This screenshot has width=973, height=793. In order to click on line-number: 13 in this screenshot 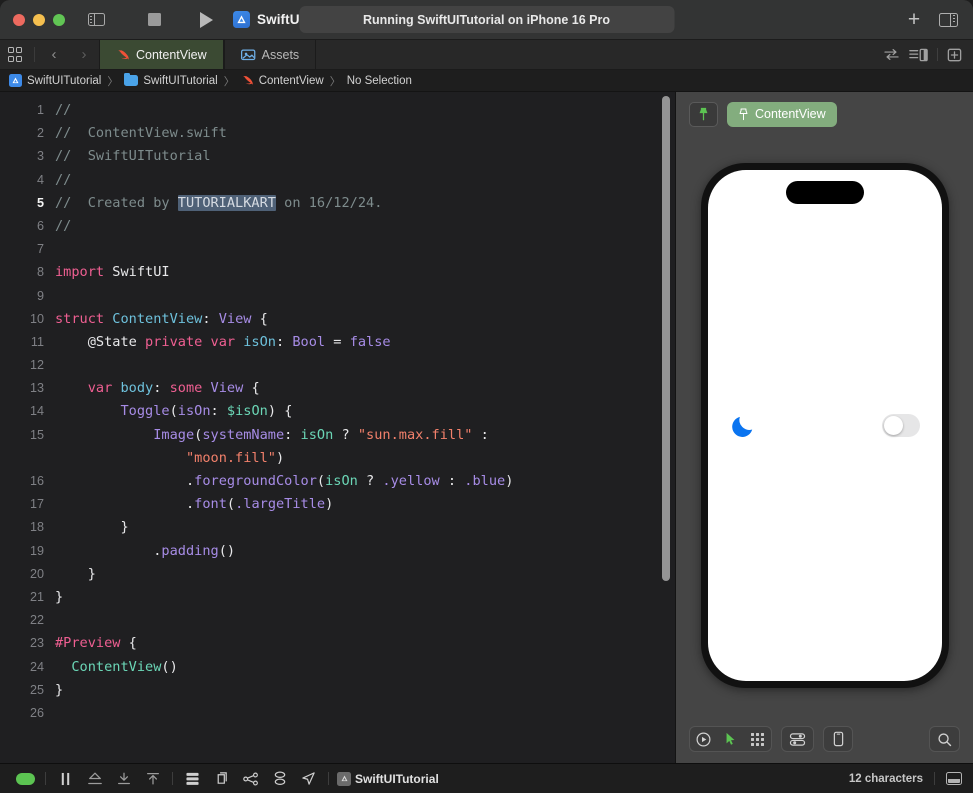, I will do `click(36, 388)`.